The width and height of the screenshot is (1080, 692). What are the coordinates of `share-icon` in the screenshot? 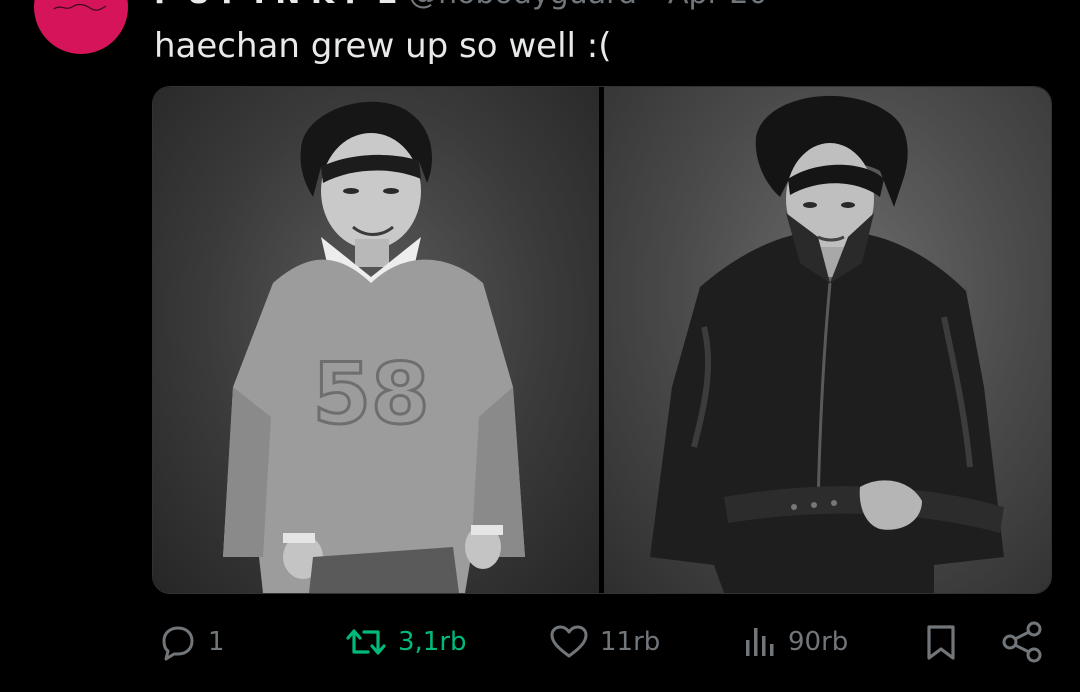 It's located at (1022, 642).